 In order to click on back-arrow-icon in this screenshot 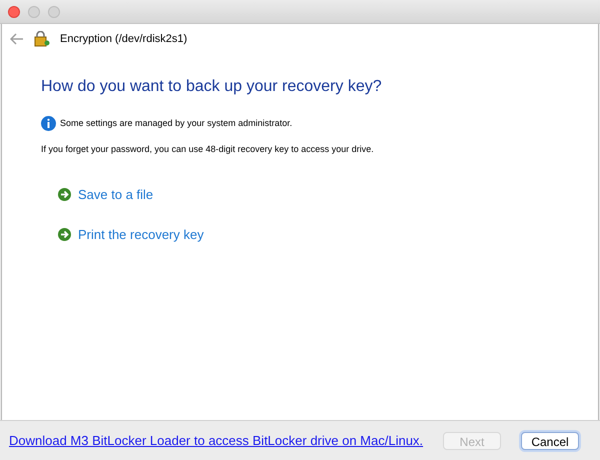, I will do `click(17, 39)`.